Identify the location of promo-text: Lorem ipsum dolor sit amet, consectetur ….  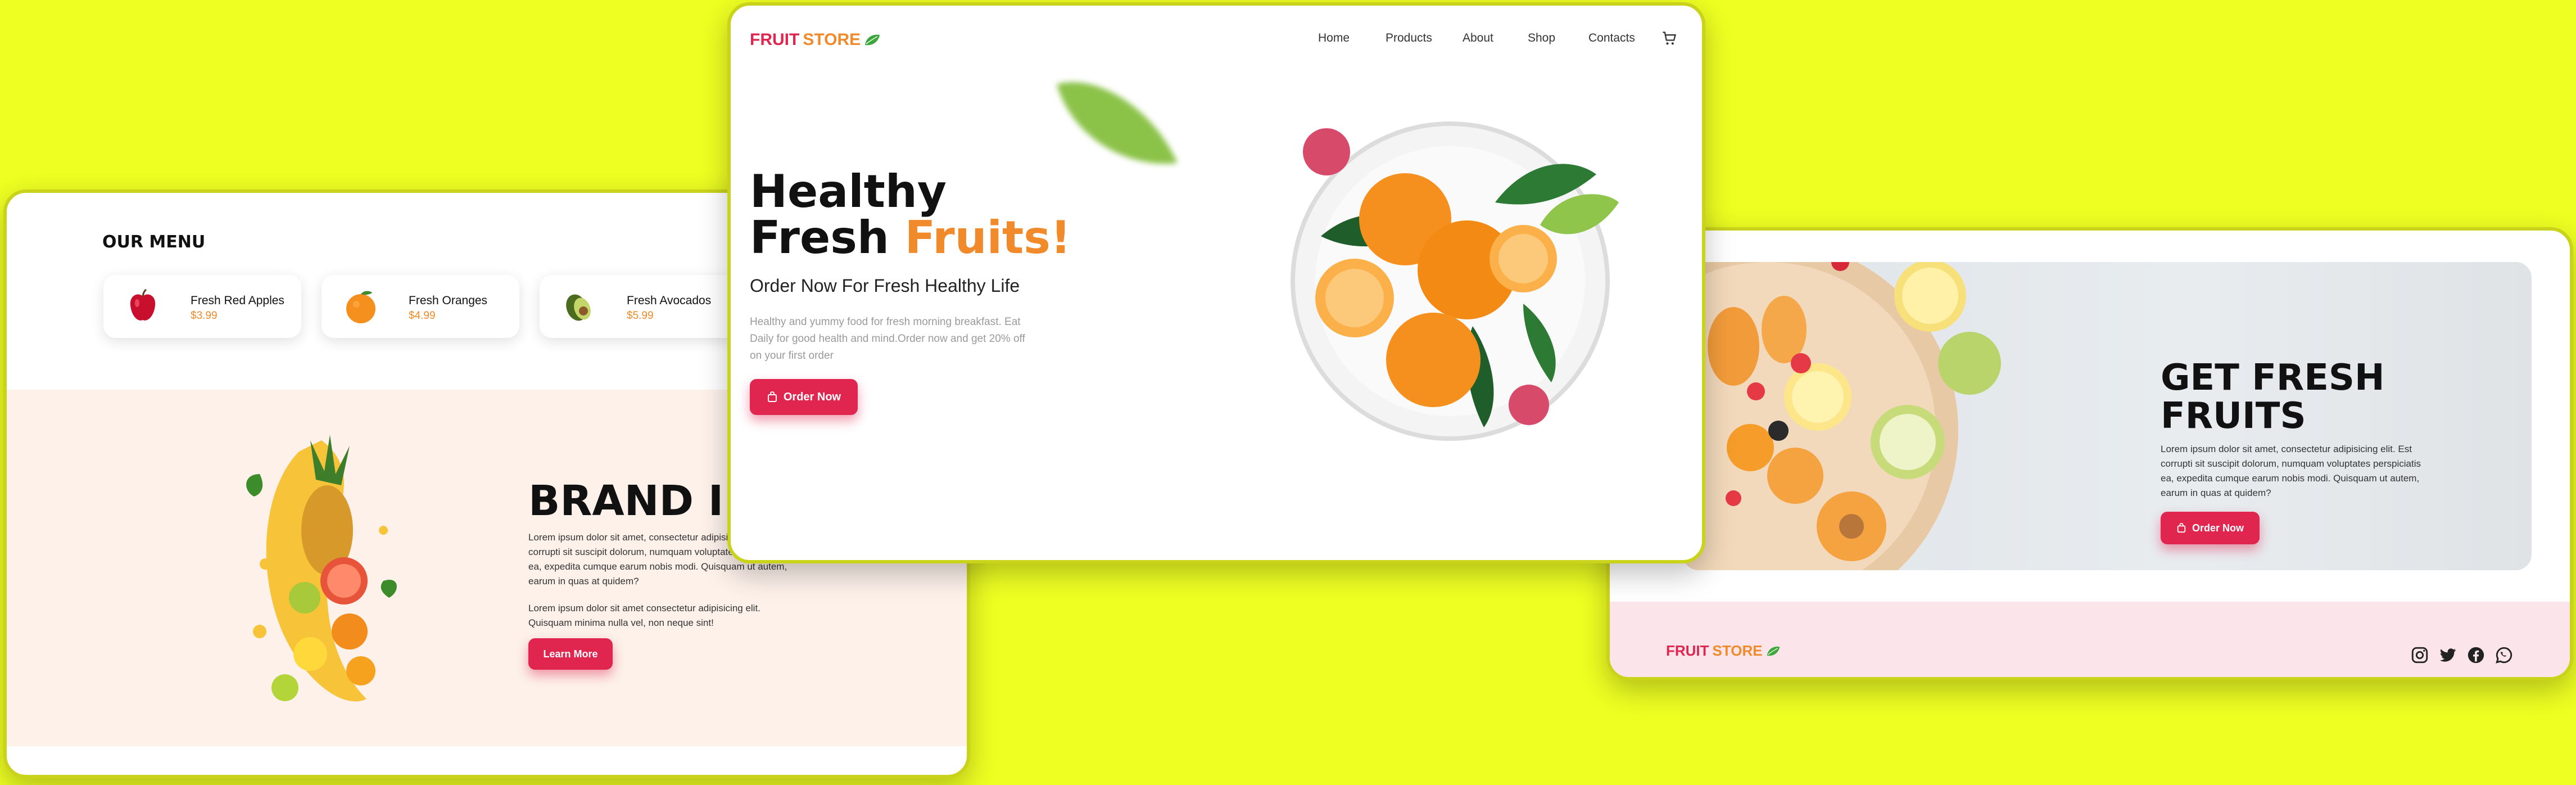
(2291, 471).